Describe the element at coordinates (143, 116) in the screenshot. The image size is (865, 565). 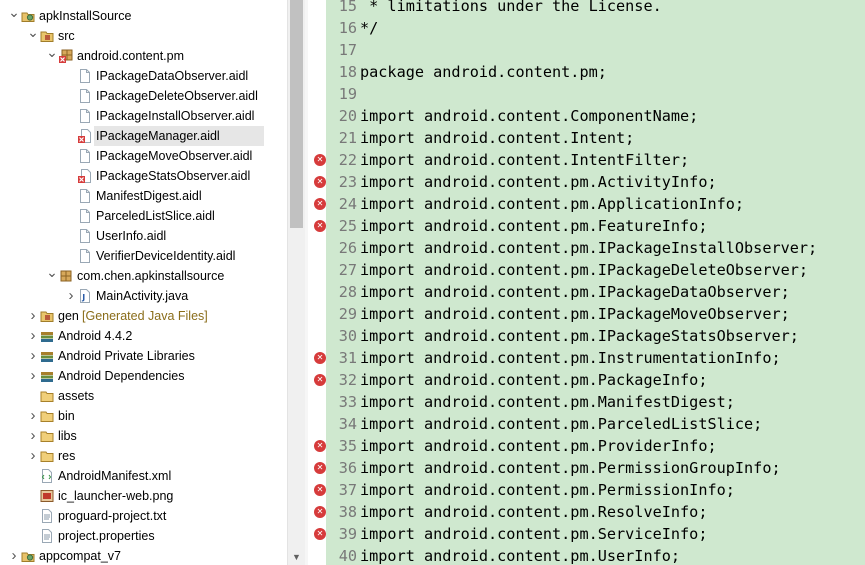
I see `tree-item: IPackageInstallObserver.aidl` at that location.